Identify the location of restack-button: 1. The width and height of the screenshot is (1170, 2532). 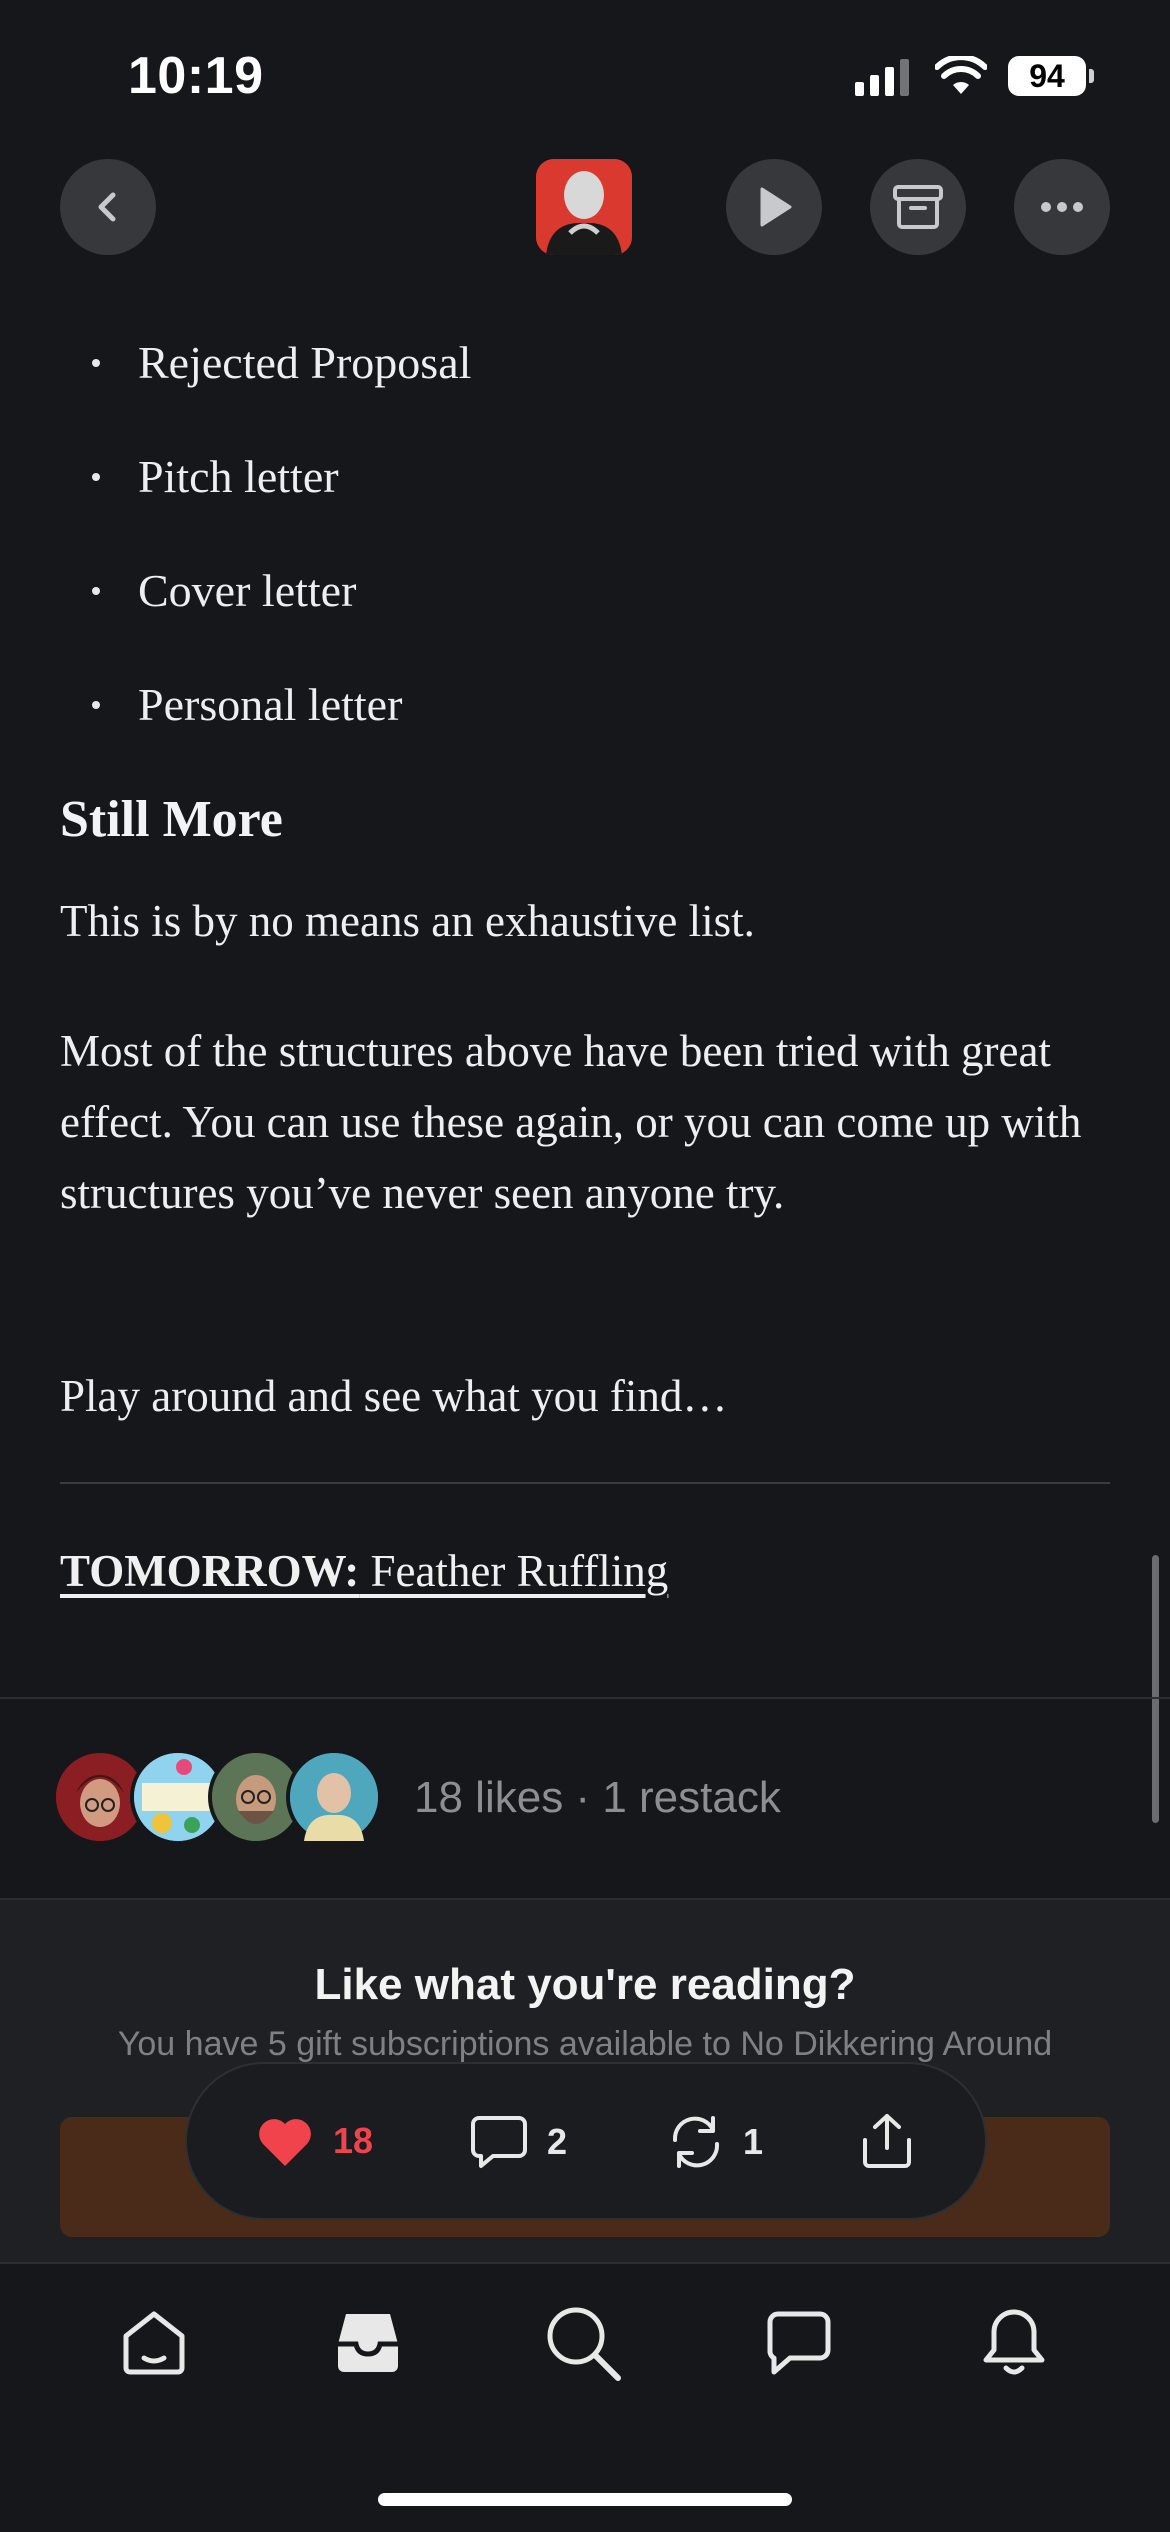
(715, 2142).